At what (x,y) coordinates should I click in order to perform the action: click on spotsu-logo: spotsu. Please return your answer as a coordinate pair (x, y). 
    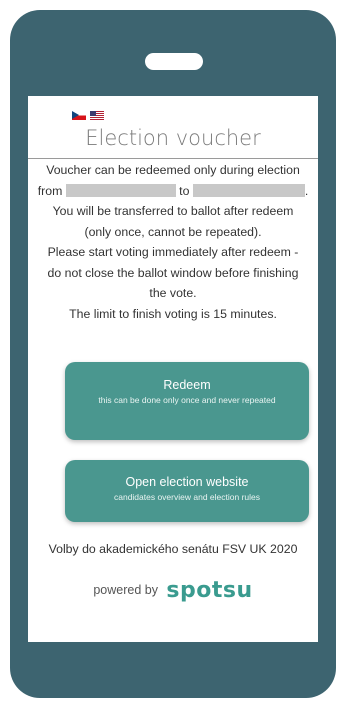
    Looking at the image, I should click on (209, 590).